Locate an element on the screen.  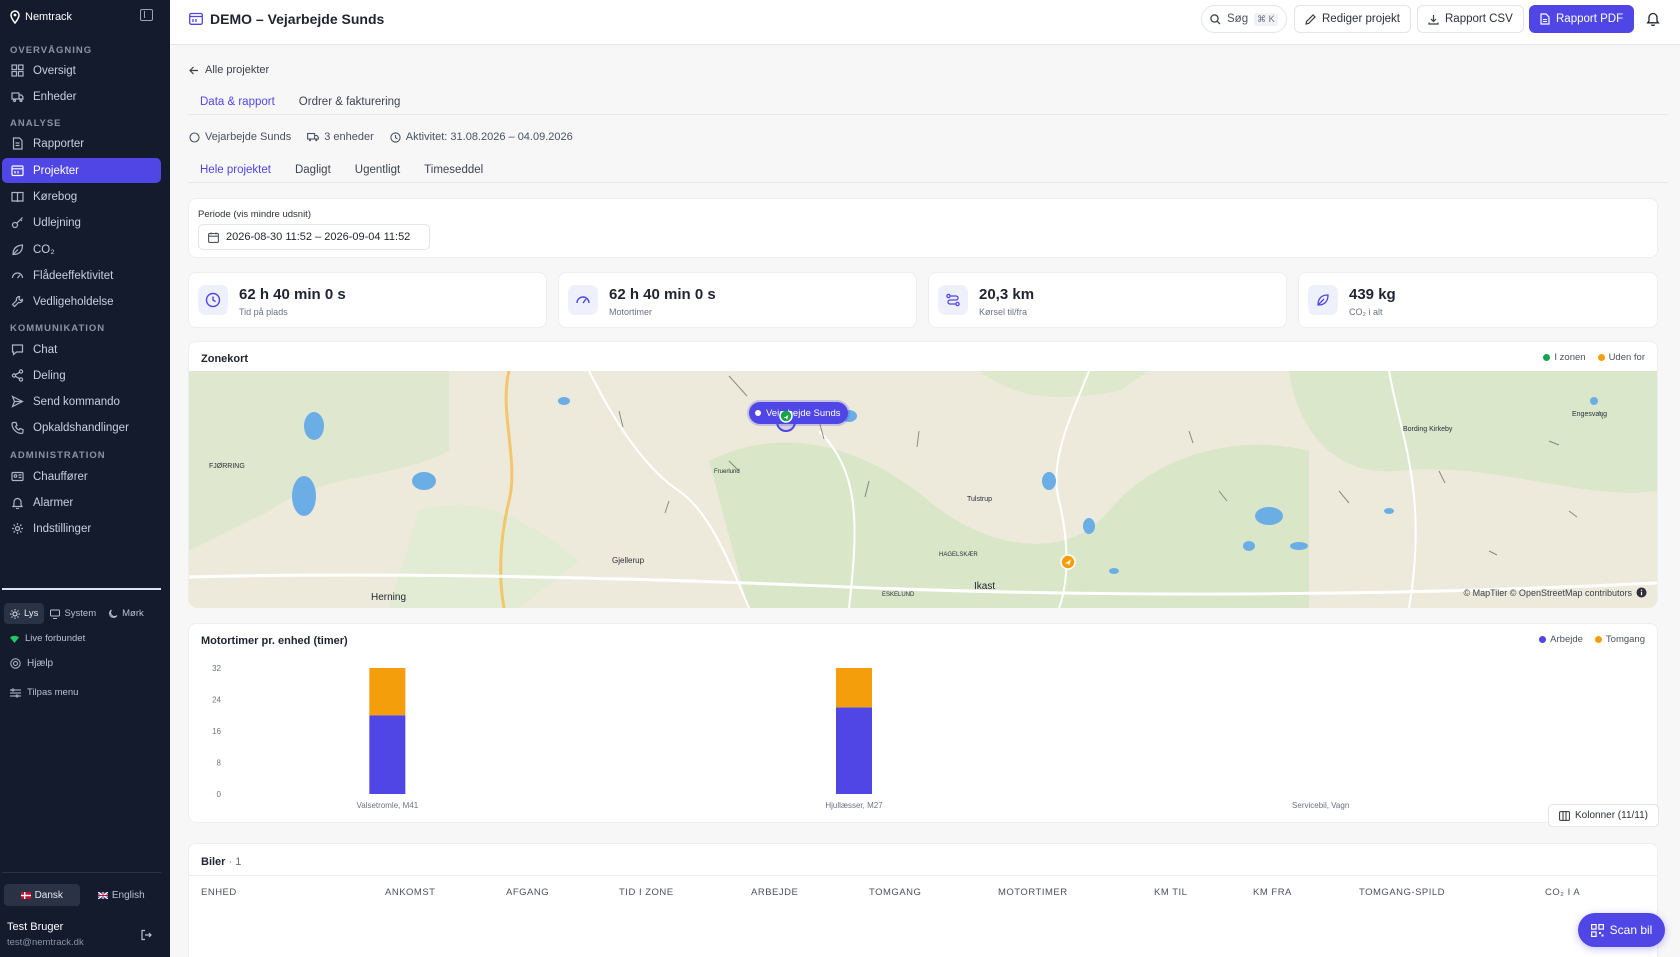
document-icon is located at coordinates (1545, 19).